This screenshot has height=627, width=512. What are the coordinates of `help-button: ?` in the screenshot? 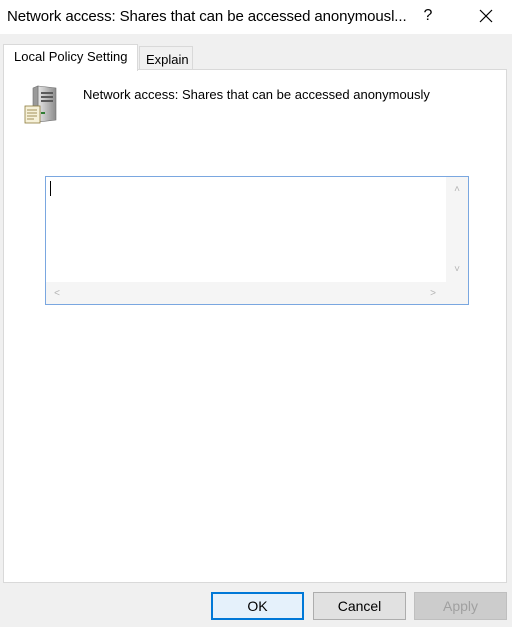 It's located at (428, 16).